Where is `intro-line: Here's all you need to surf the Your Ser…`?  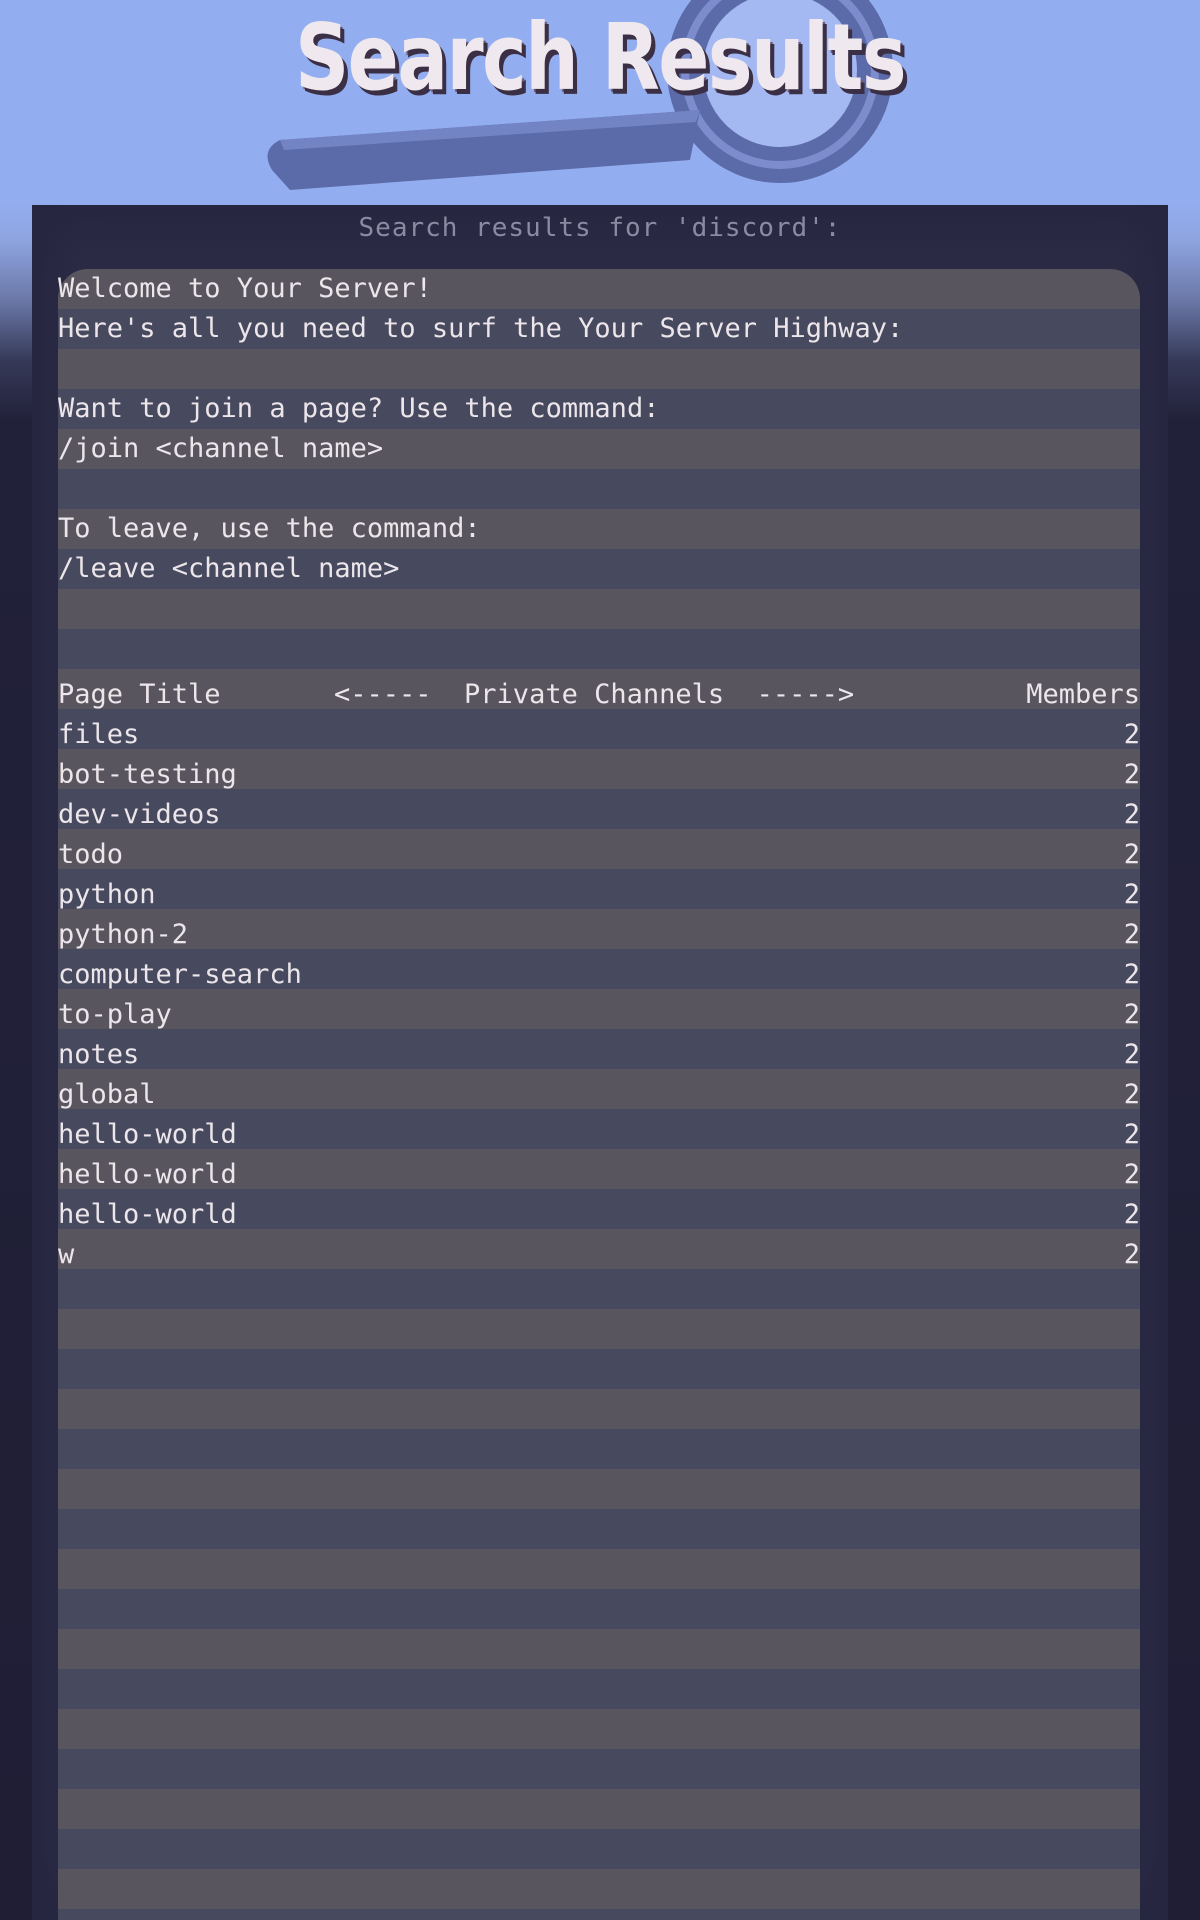 intro-line: Here's all you need to surf the Your Ser… is located at coordinates (481, 328).